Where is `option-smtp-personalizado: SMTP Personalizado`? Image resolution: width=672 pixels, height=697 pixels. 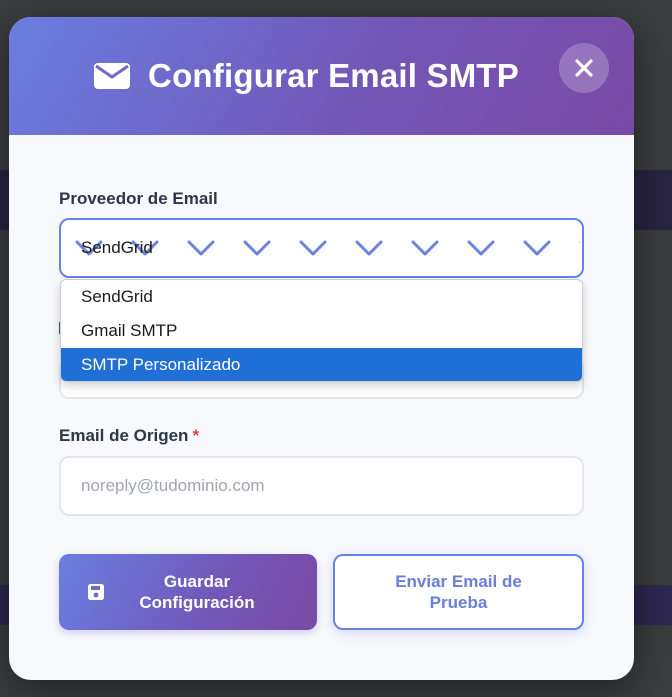
option-smtp-personalizado: SMTP Personalizado is located at coordinates (321, 364).